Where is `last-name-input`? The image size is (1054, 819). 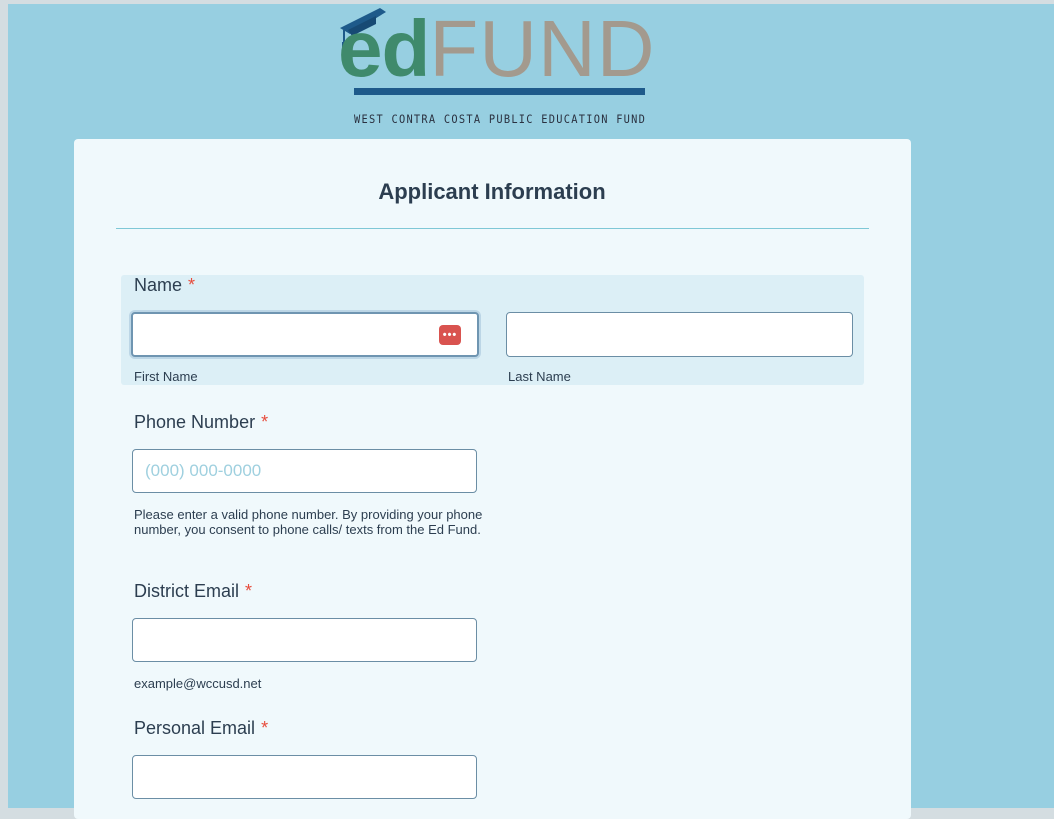 last-name-input is located at coordinates (679, 334).